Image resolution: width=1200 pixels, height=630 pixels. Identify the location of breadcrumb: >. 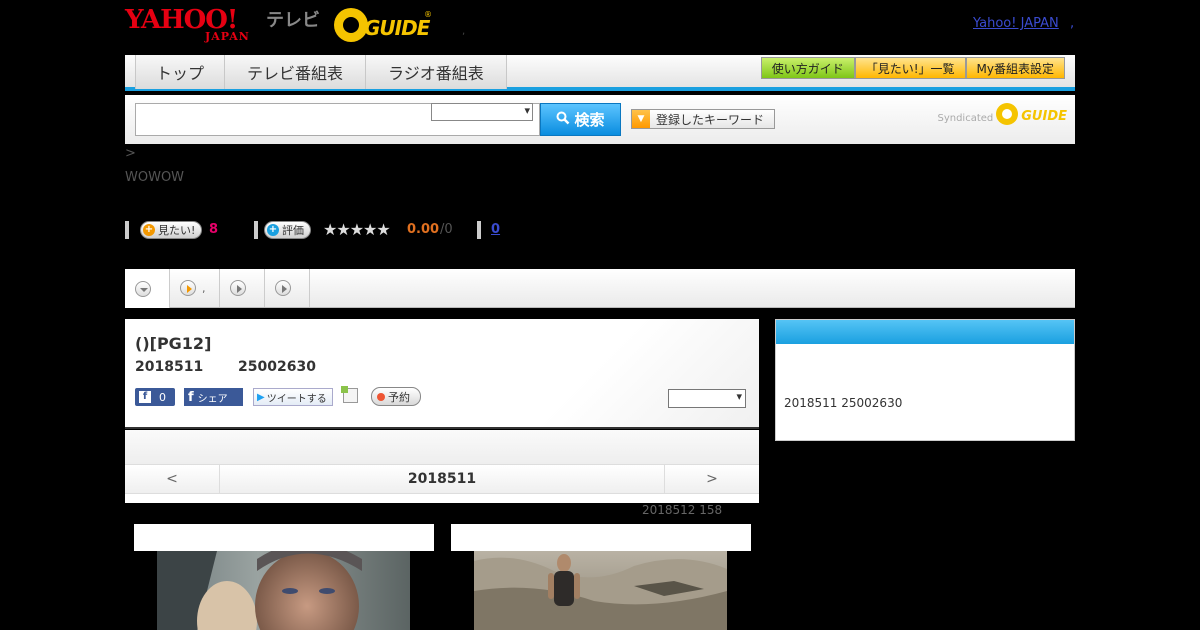
(130, 153).